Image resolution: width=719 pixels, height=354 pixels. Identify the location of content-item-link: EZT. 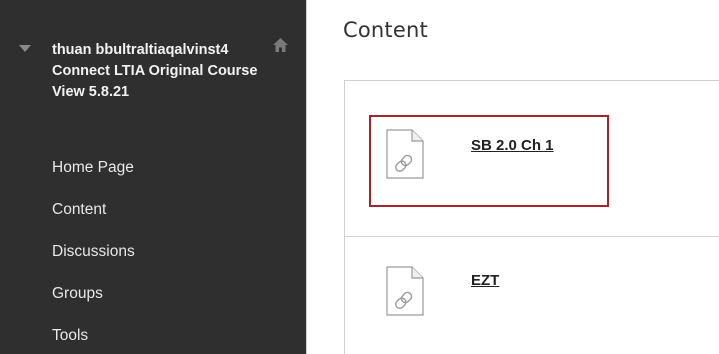
(485, 280).